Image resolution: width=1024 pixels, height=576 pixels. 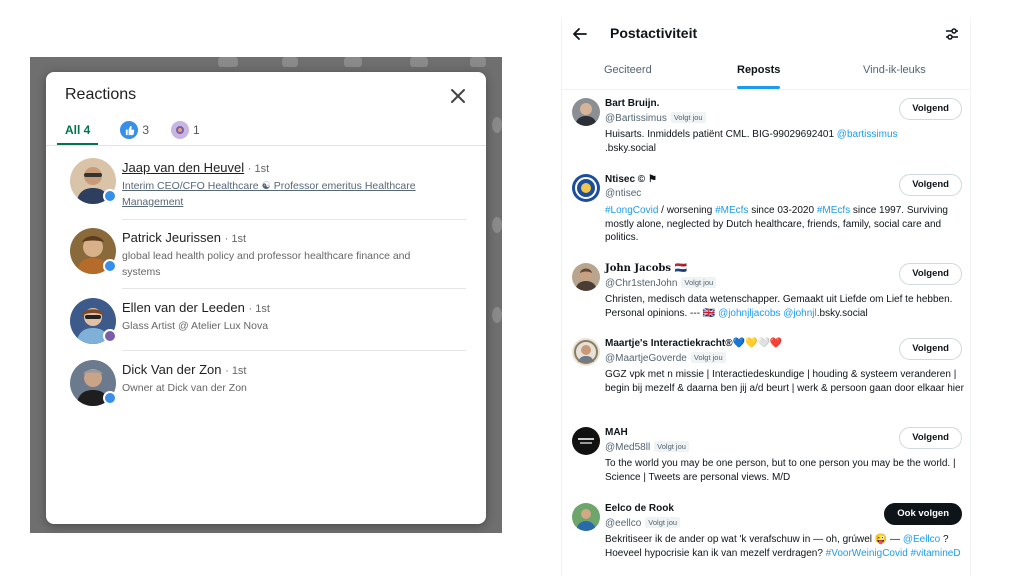 I want to click on reaction-tabs: All 4 3 1, so click(x=139, y=130).